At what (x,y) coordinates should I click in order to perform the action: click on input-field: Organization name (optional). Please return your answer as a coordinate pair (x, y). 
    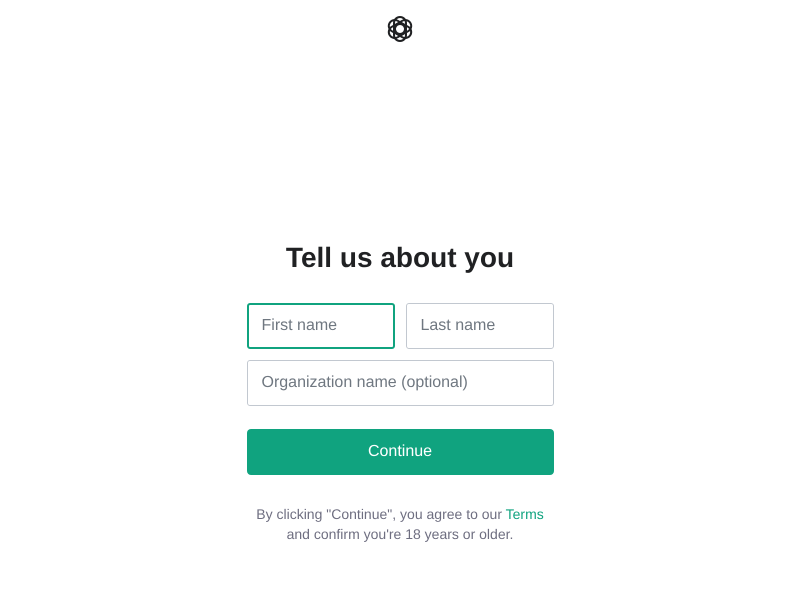
    Looking at the image, I should click on (400, 383).